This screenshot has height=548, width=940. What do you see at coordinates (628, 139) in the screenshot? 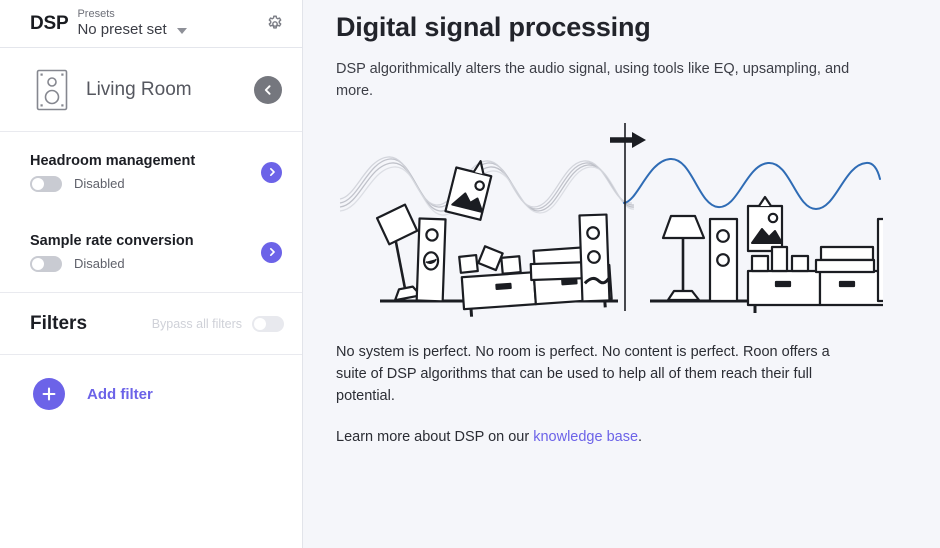
I see `arrow-right-icon` at bounding box center [628, 139].